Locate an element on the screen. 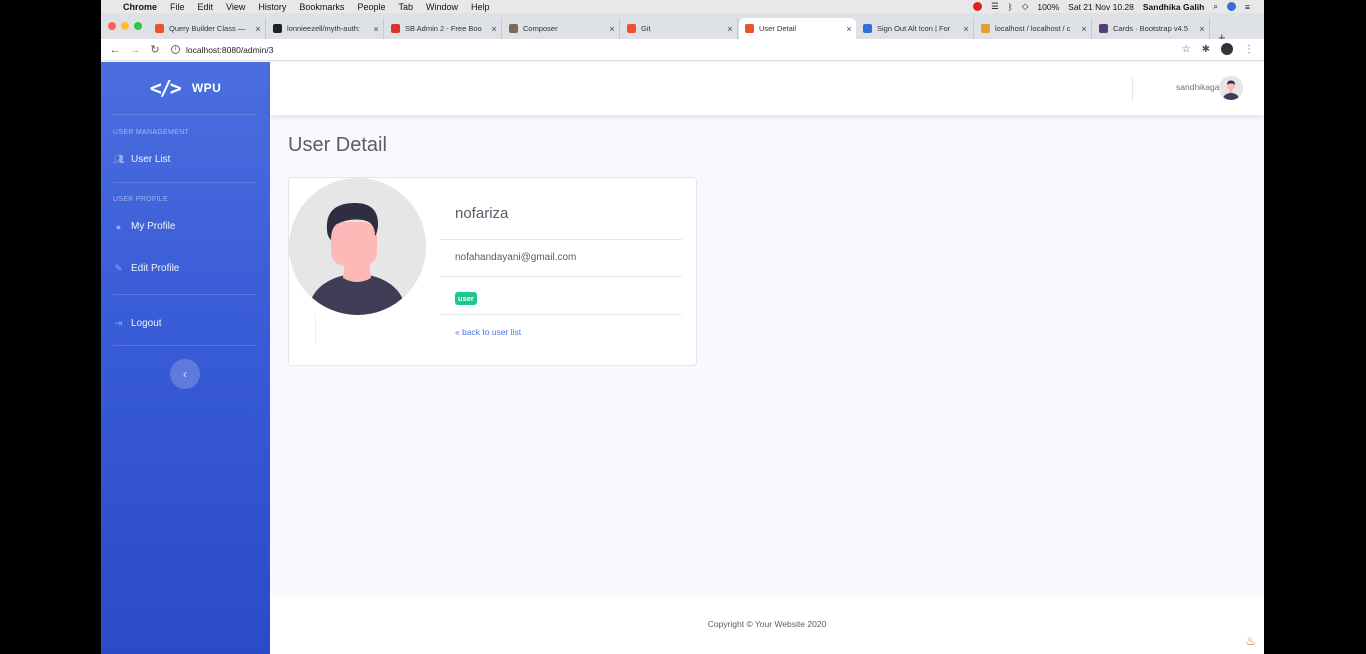 This screenshot has width=1366, height=654. browser-tab: Git × is located at coordinates (679, 28).